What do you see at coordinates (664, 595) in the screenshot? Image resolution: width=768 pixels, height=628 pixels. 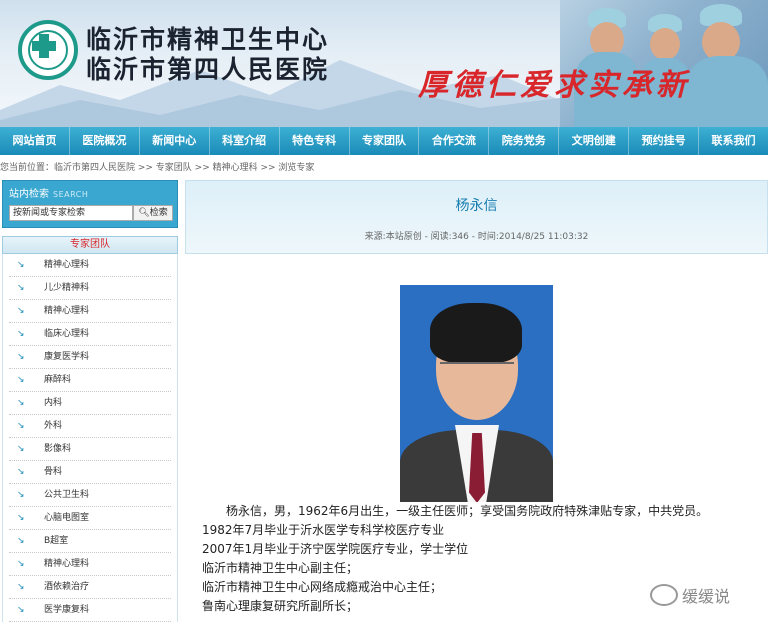 I see `wechat-icon` at bounding box center [664, 595].